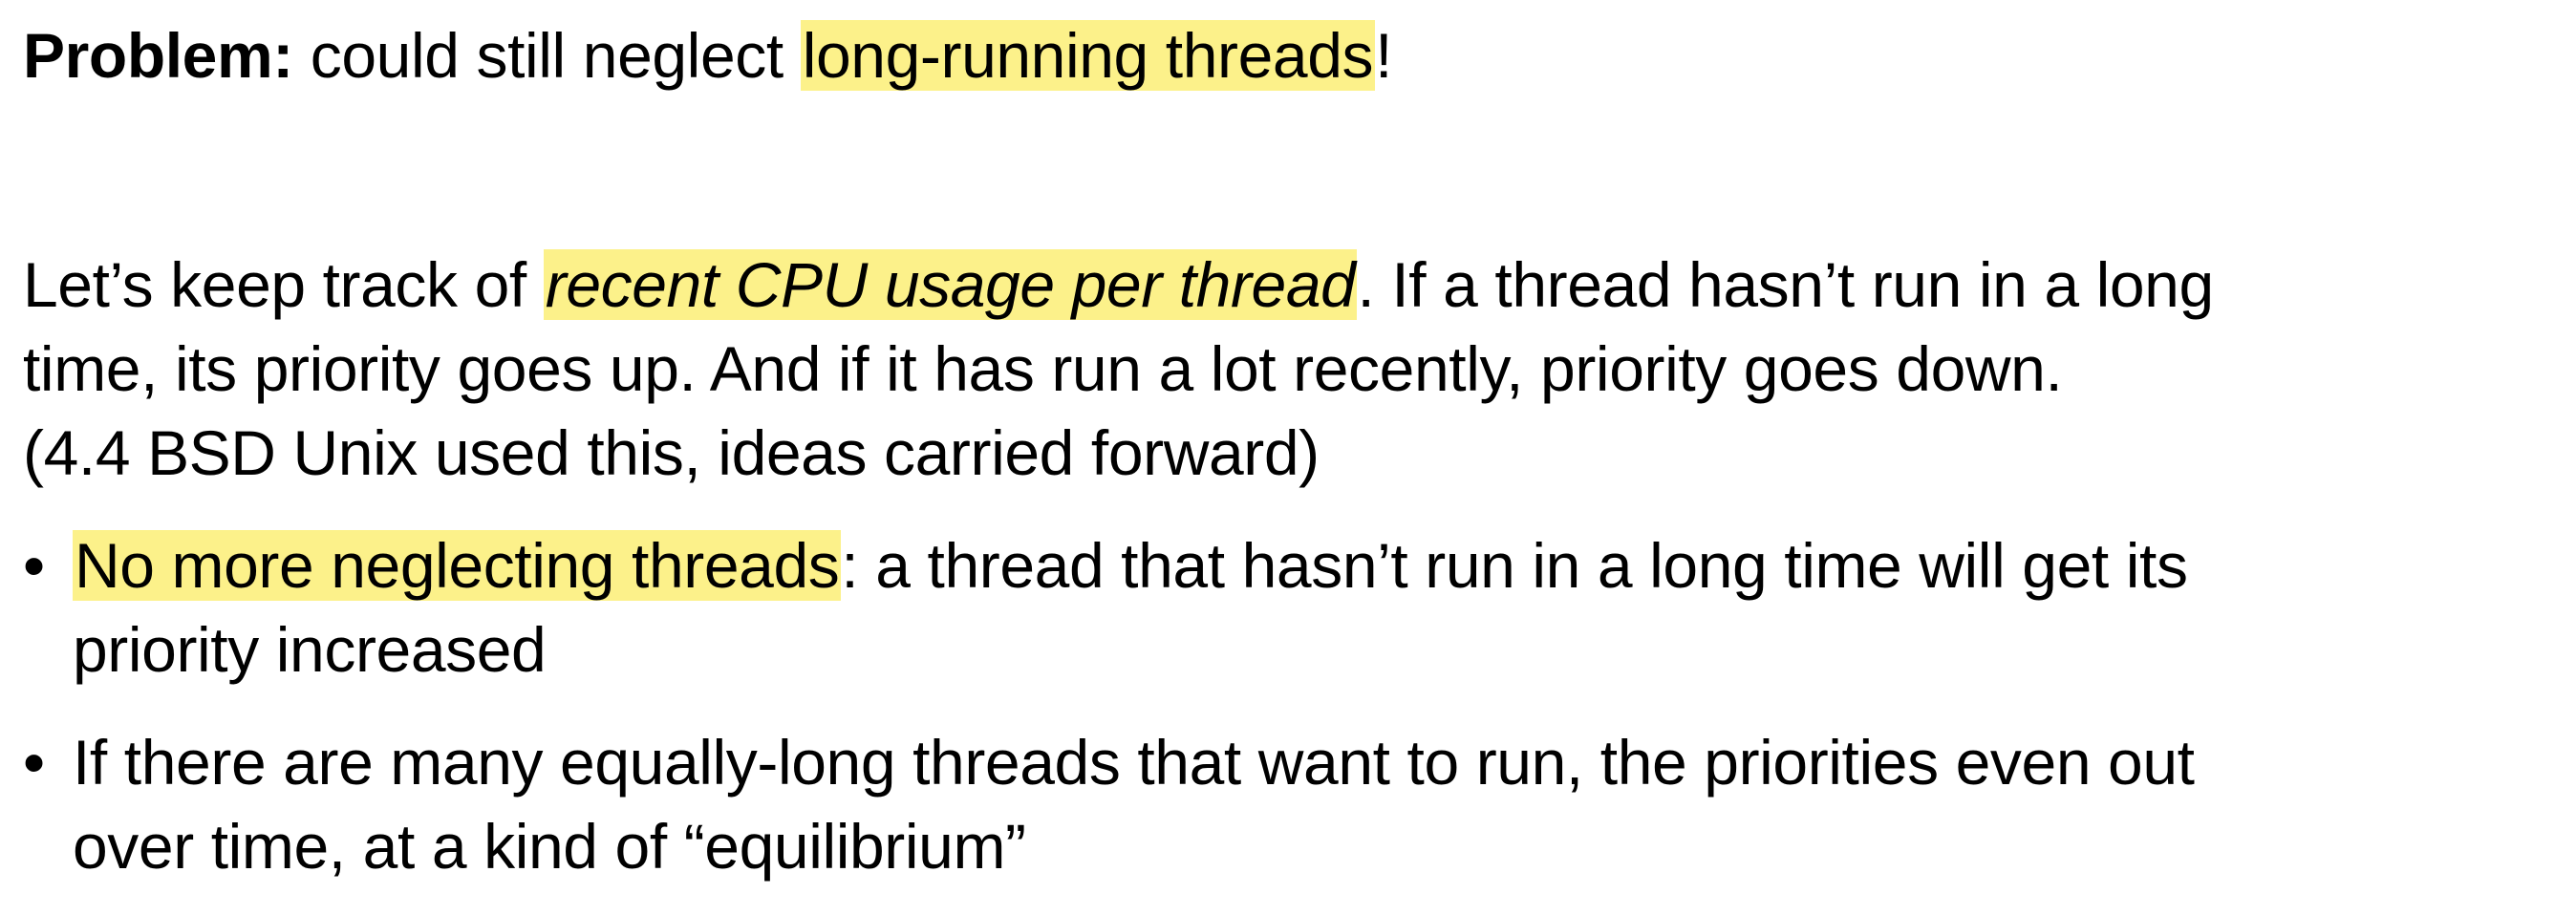 The height and width of the screenshot is (915, 2576). I want to click on problem-exclaim: !, so click(1384, 55).